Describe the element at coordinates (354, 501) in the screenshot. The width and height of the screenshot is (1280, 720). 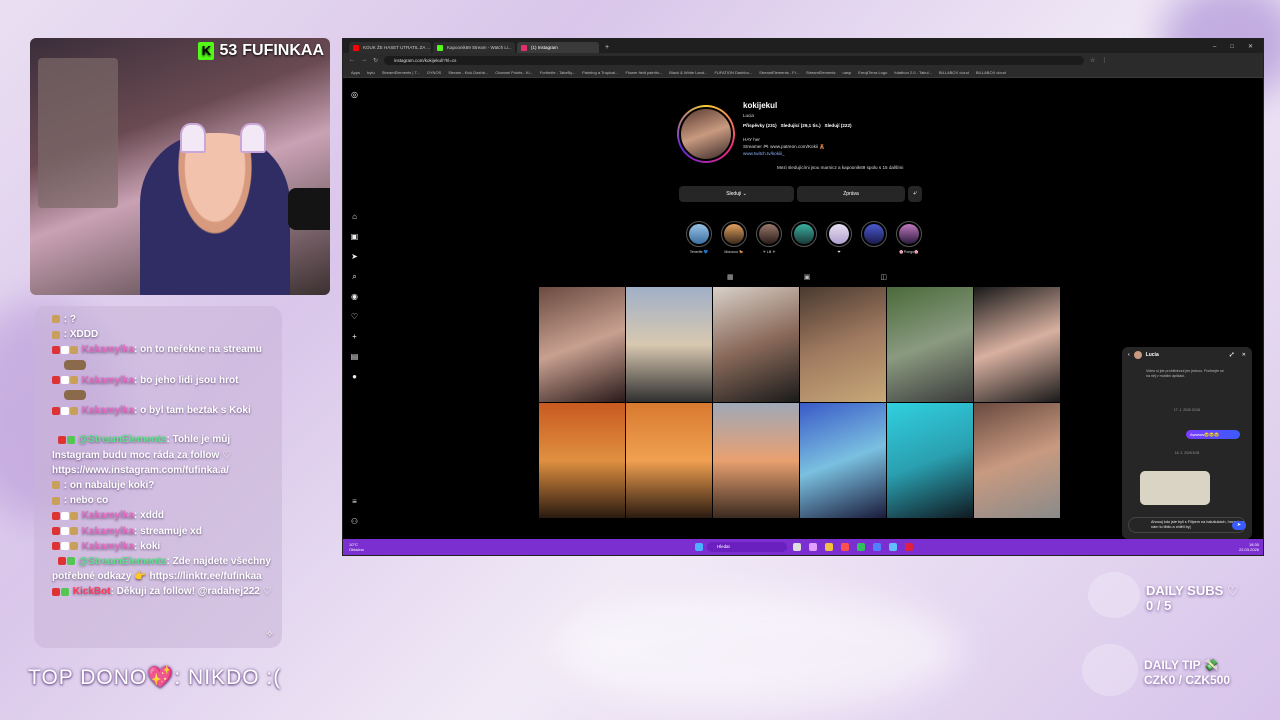
I see `more-menu-icon: ≡` at that location.